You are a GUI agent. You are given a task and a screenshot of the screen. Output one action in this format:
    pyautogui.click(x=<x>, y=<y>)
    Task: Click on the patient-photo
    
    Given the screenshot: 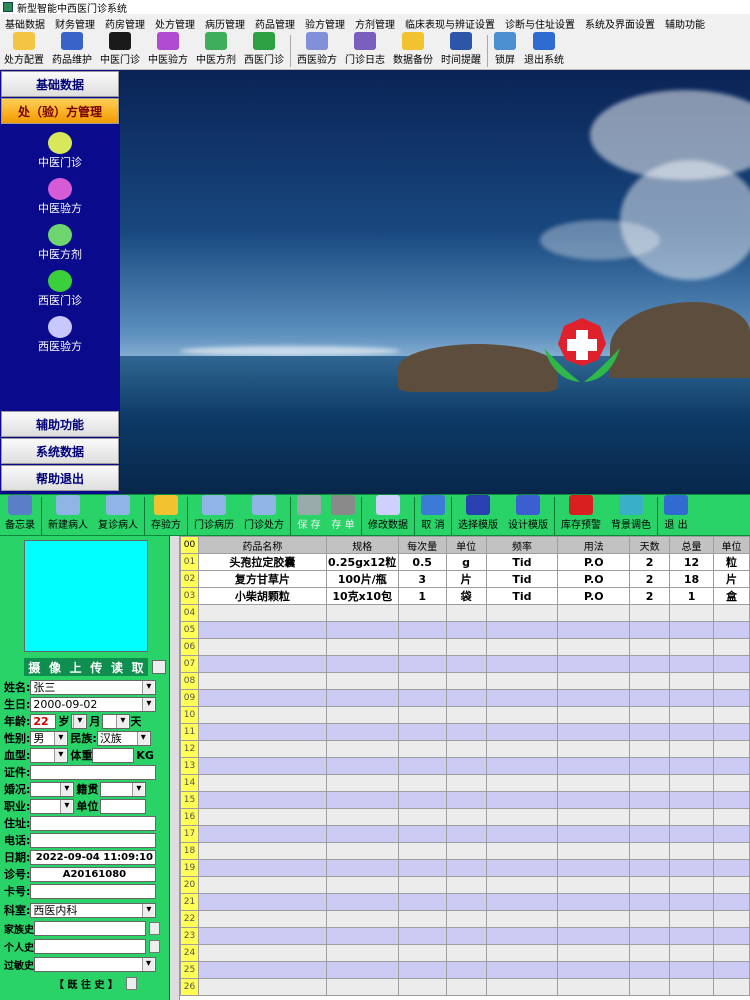 What is the action you would take?
    pyautogui.click(x=86, y=596)
    